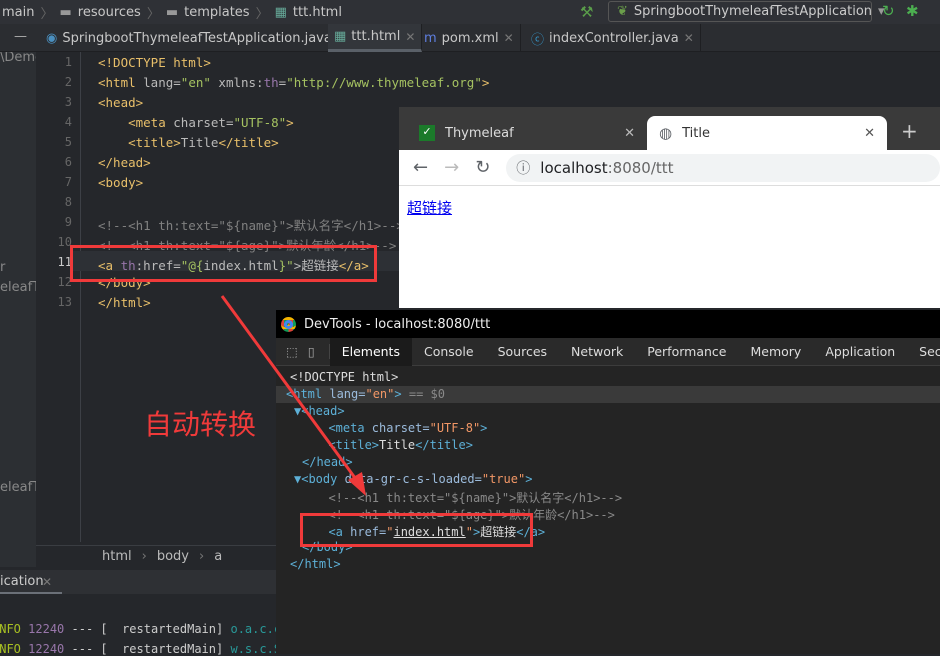 Image resolution: width=940 pixels, height=656 pixels. Describe the element at coordinates (420, 167) in the screenshot. I see `back-arrow-icon: ←` at that location.